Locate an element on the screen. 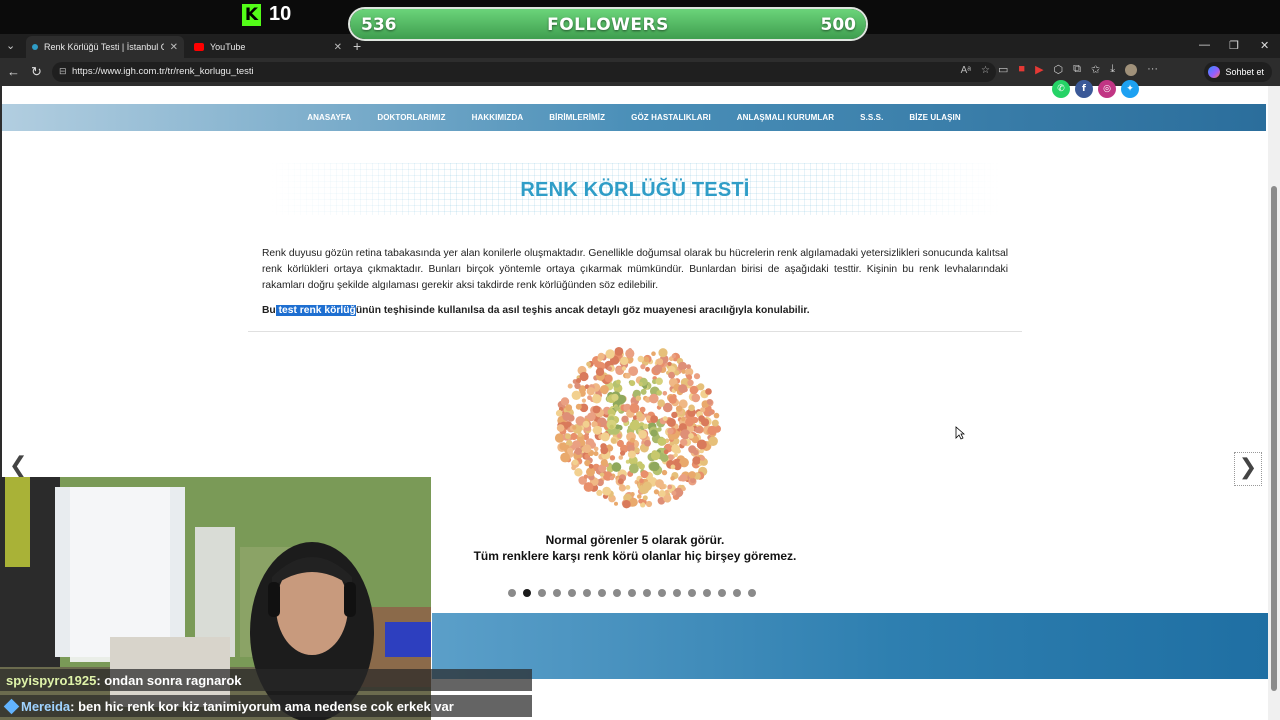 The image size is (1280, 720). more-menu-icon: ··· is located at coordinates (1152, 69).